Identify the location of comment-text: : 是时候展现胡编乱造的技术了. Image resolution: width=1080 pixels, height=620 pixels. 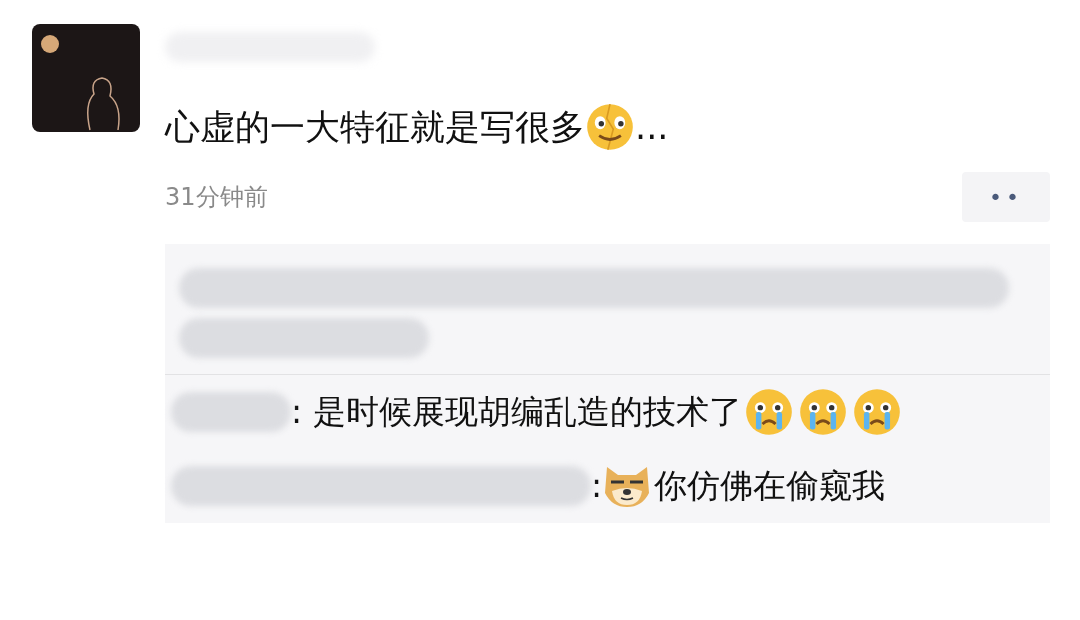
(516, 412).